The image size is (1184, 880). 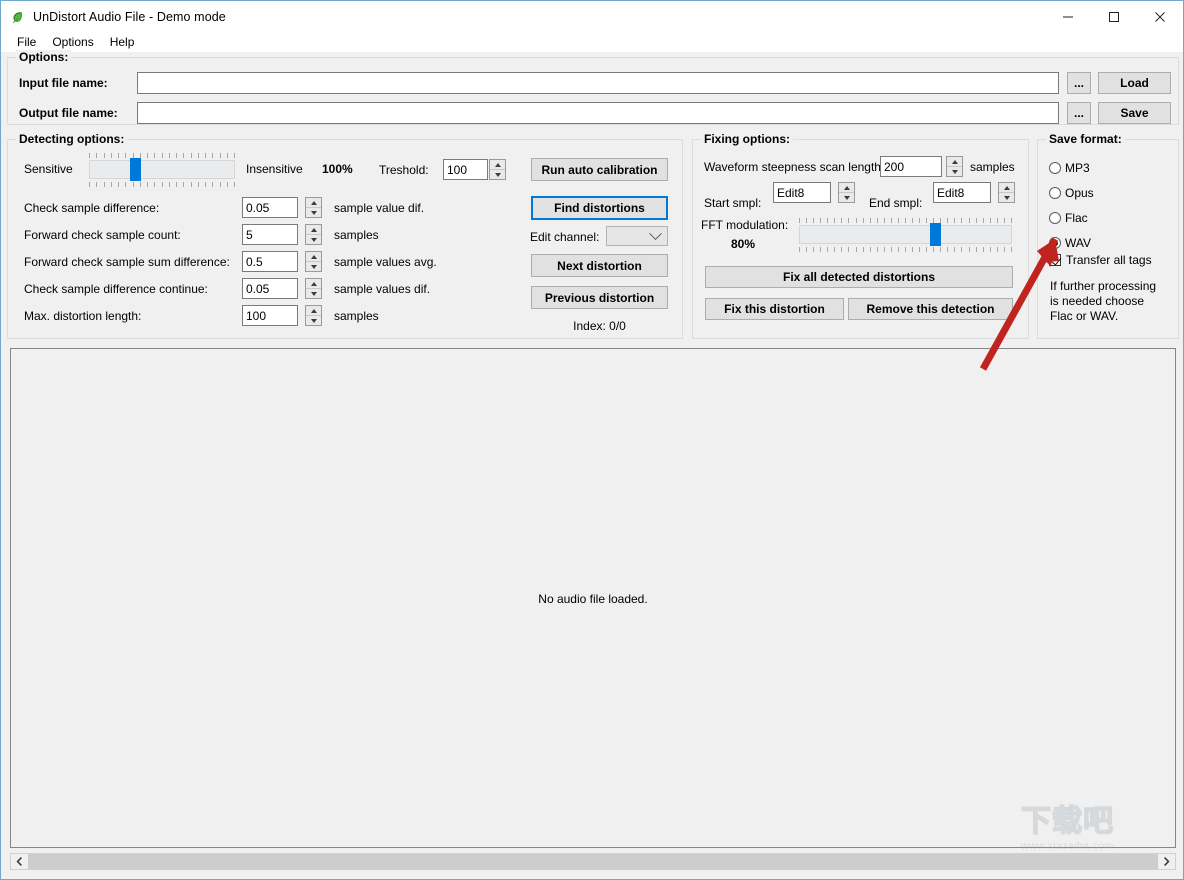 I want to click on horizontal-scrollbar, so click(x=593, y=861).